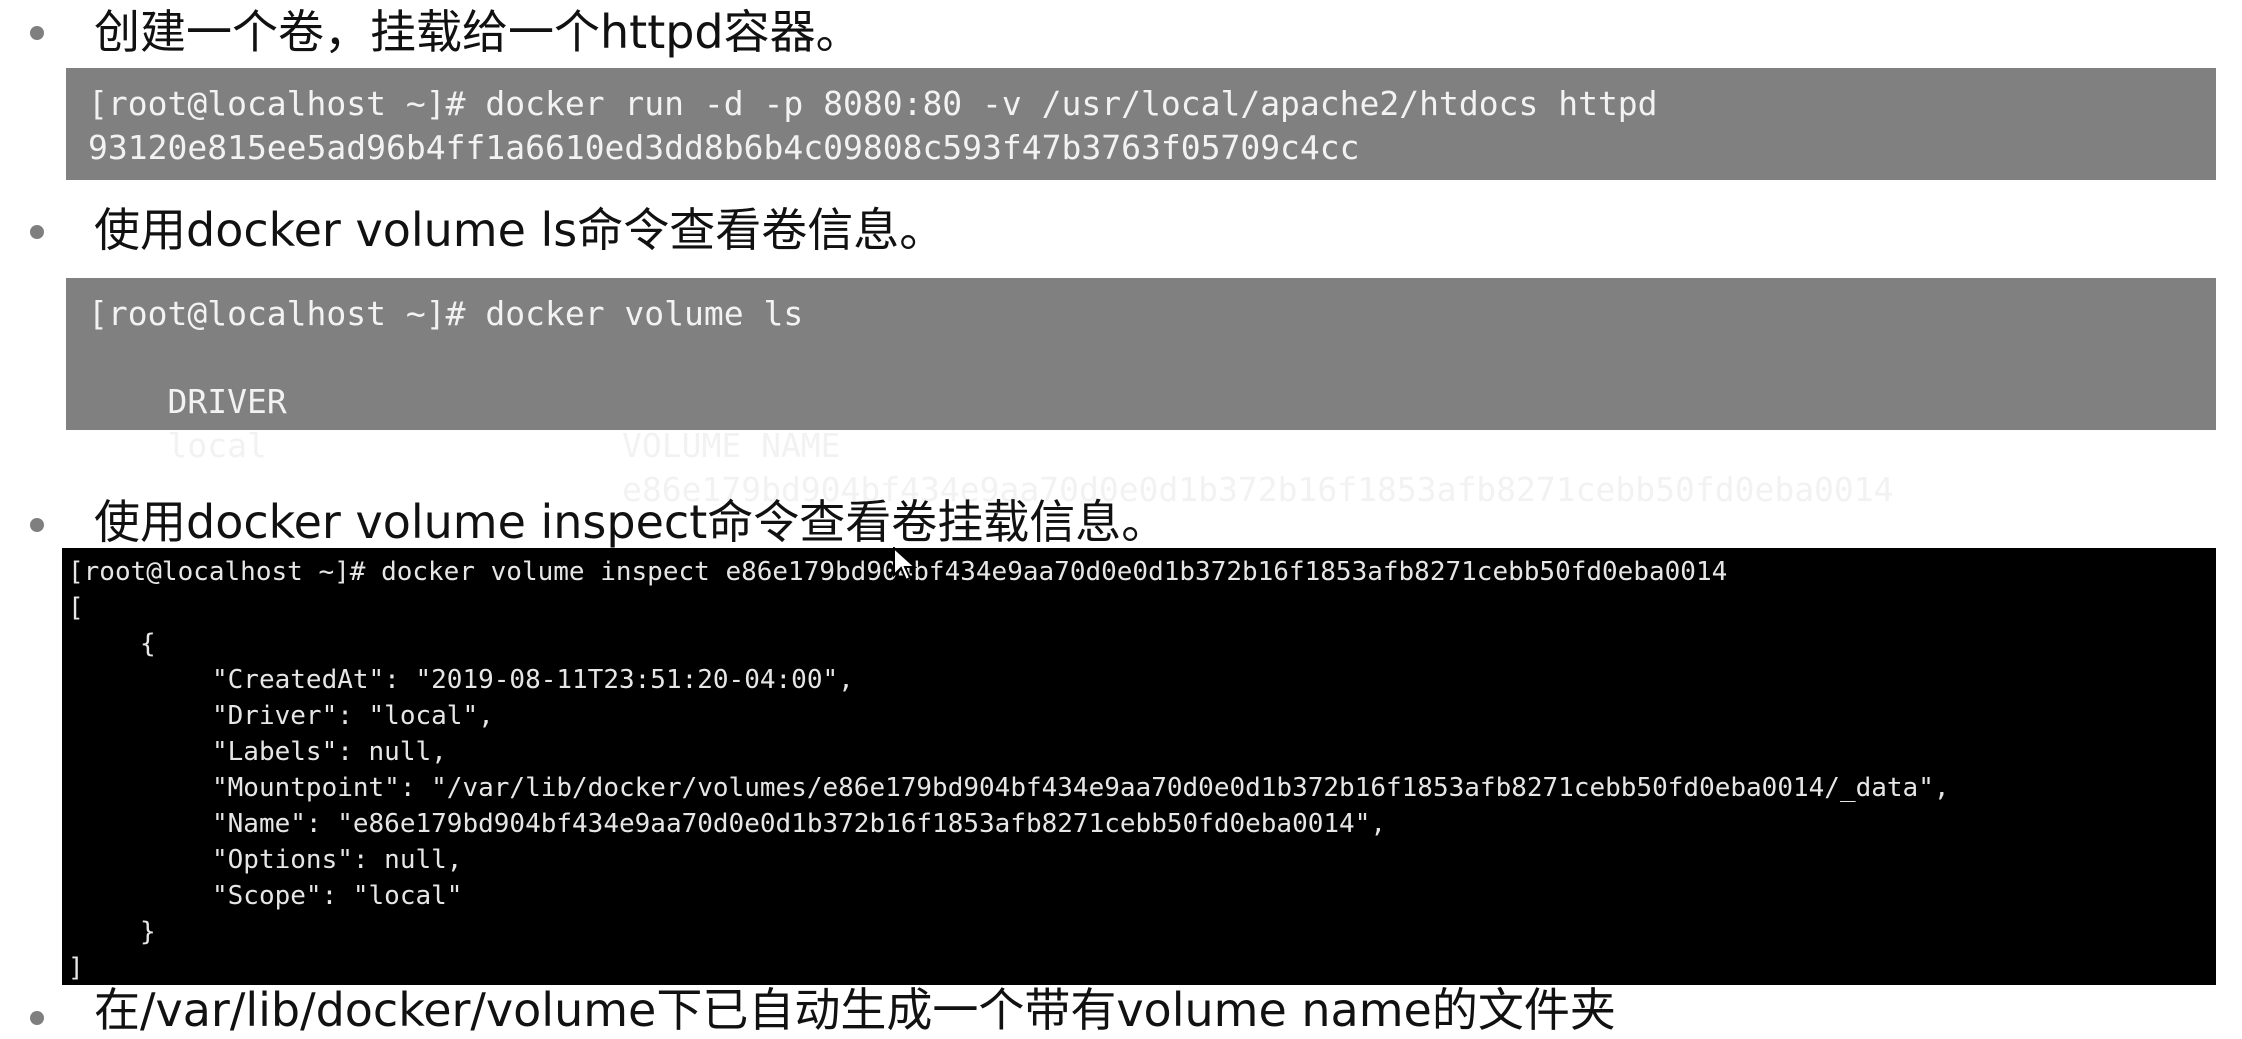 The height and width of the screenshot is (1039, 2242). I want to click on terminal-line: "Scope": "local", so click(337, 896).